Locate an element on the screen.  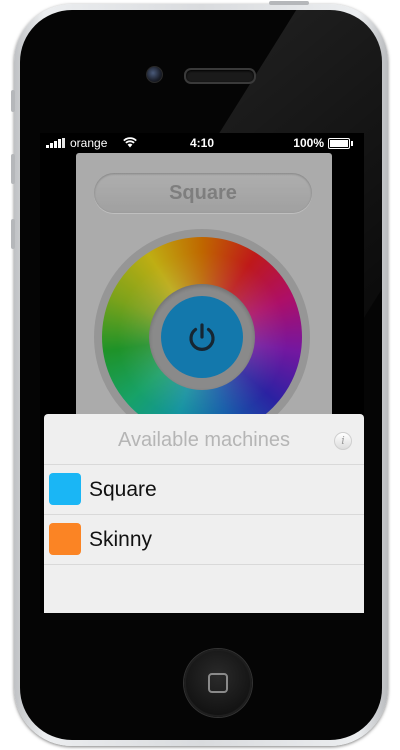
sleep-button is located at coordinates (289, 3).